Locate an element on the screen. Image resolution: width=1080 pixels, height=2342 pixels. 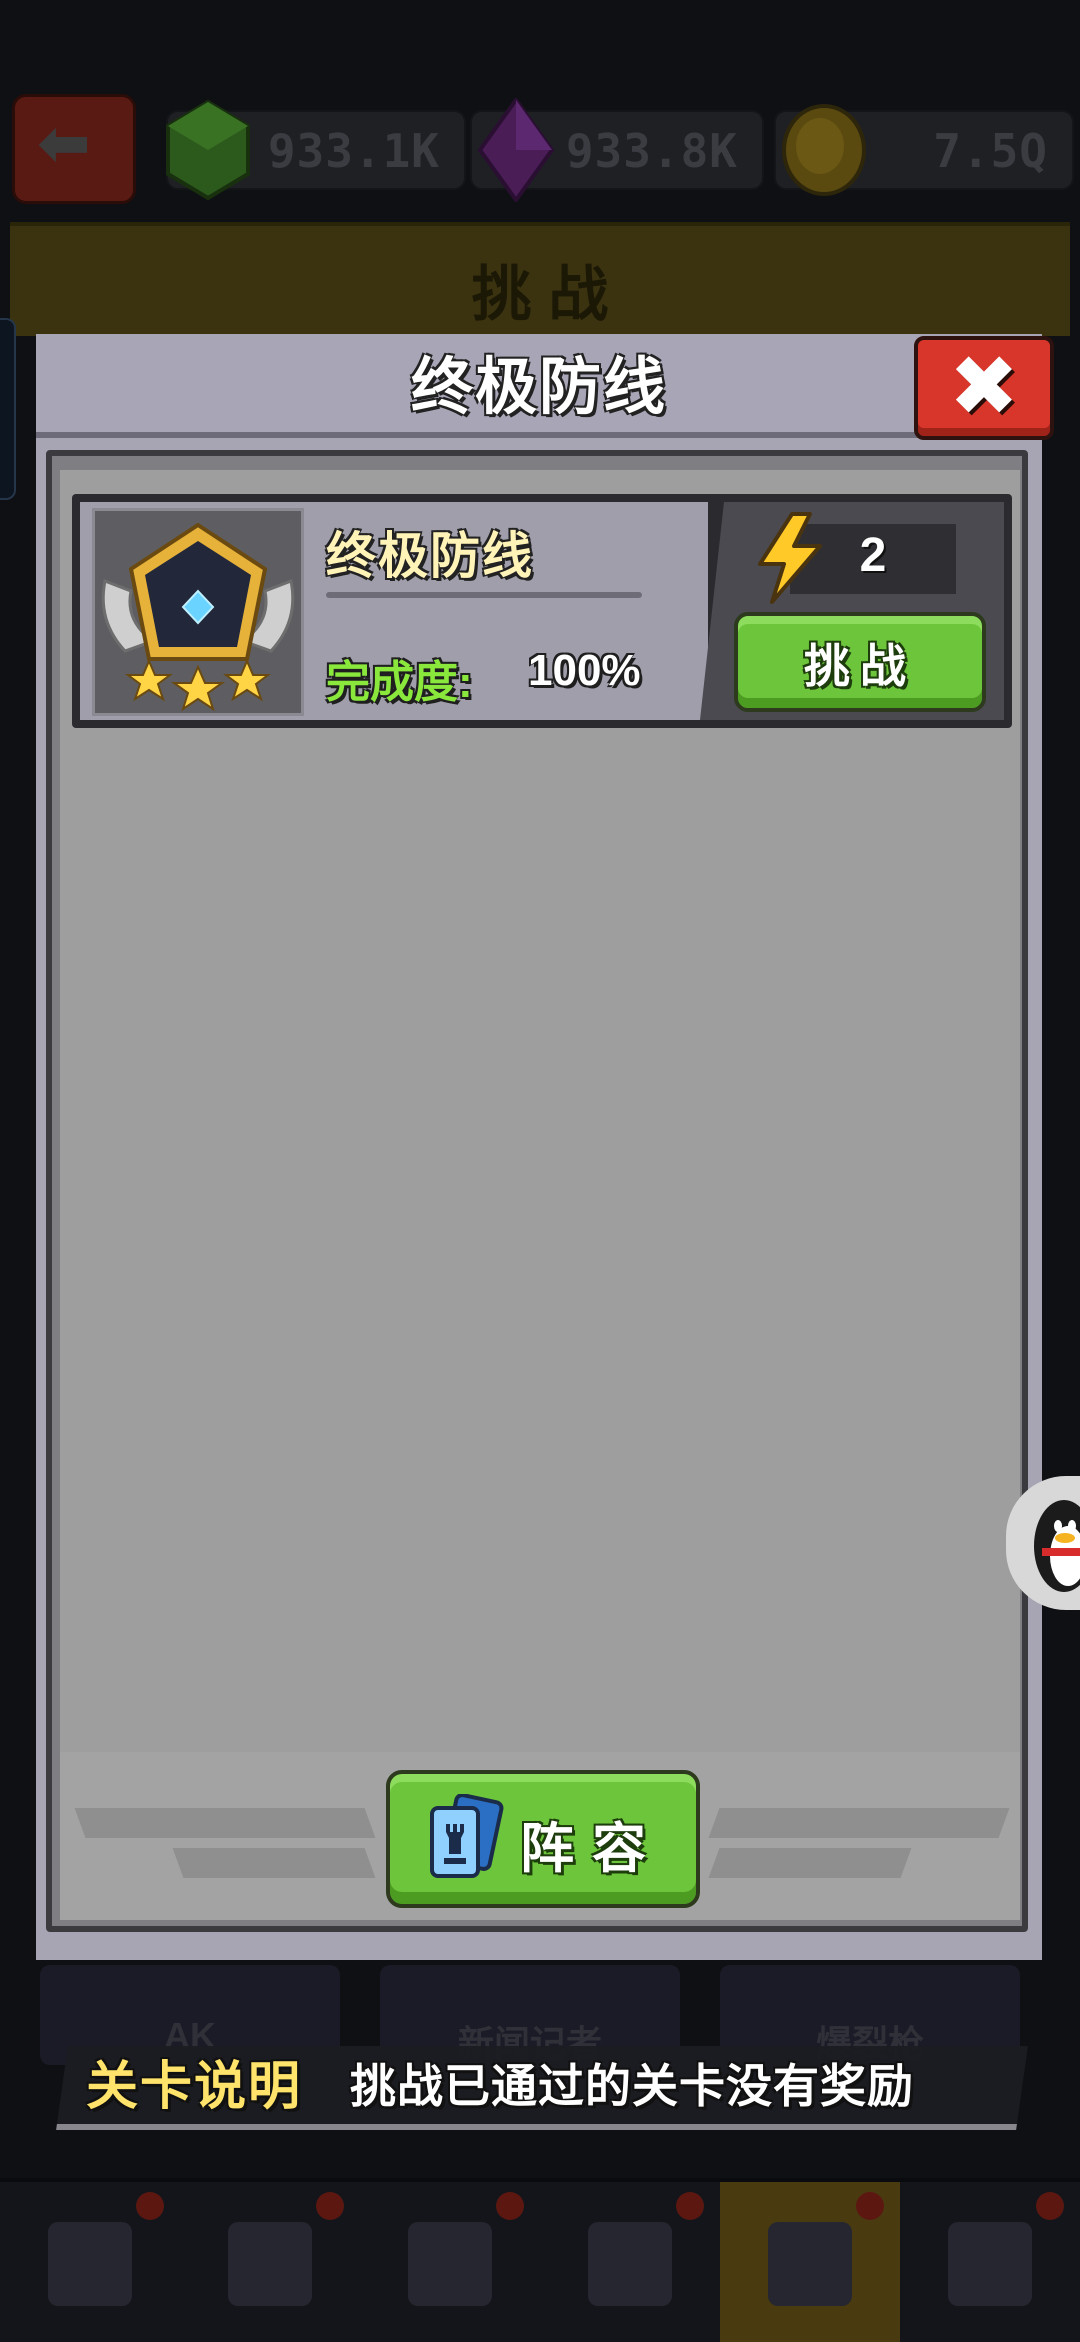
tip-text: 挑战已通过的关卡没有奖励 is located at coordinates (632, 2086).